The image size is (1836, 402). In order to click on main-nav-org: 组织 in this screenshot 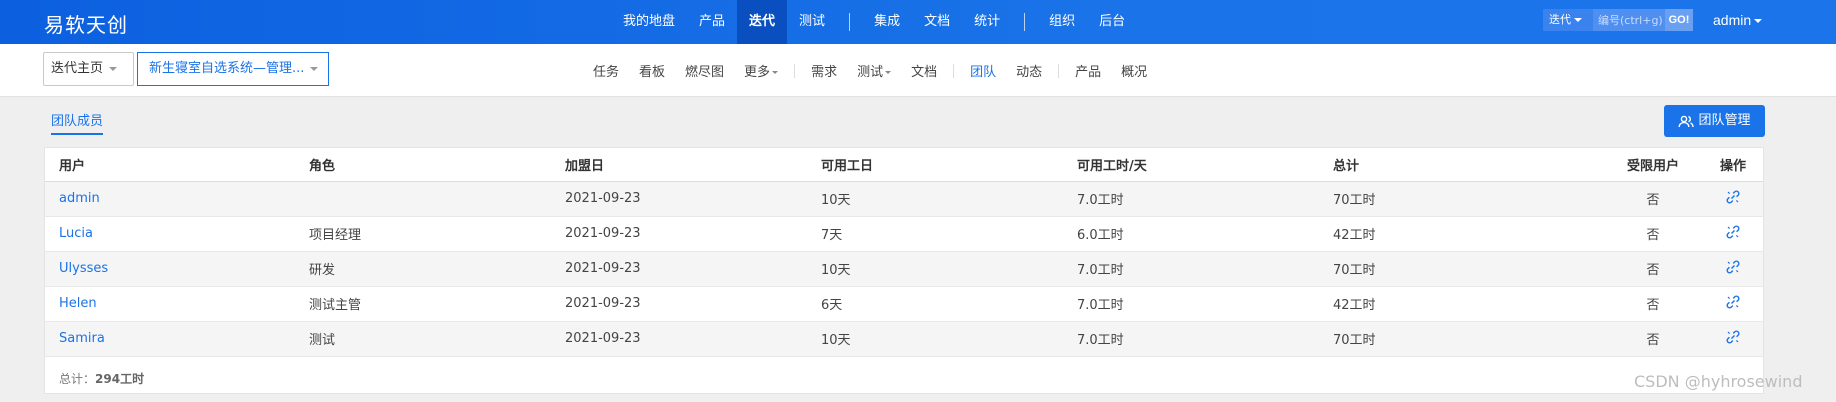, I will do `click(1062, 22)`.